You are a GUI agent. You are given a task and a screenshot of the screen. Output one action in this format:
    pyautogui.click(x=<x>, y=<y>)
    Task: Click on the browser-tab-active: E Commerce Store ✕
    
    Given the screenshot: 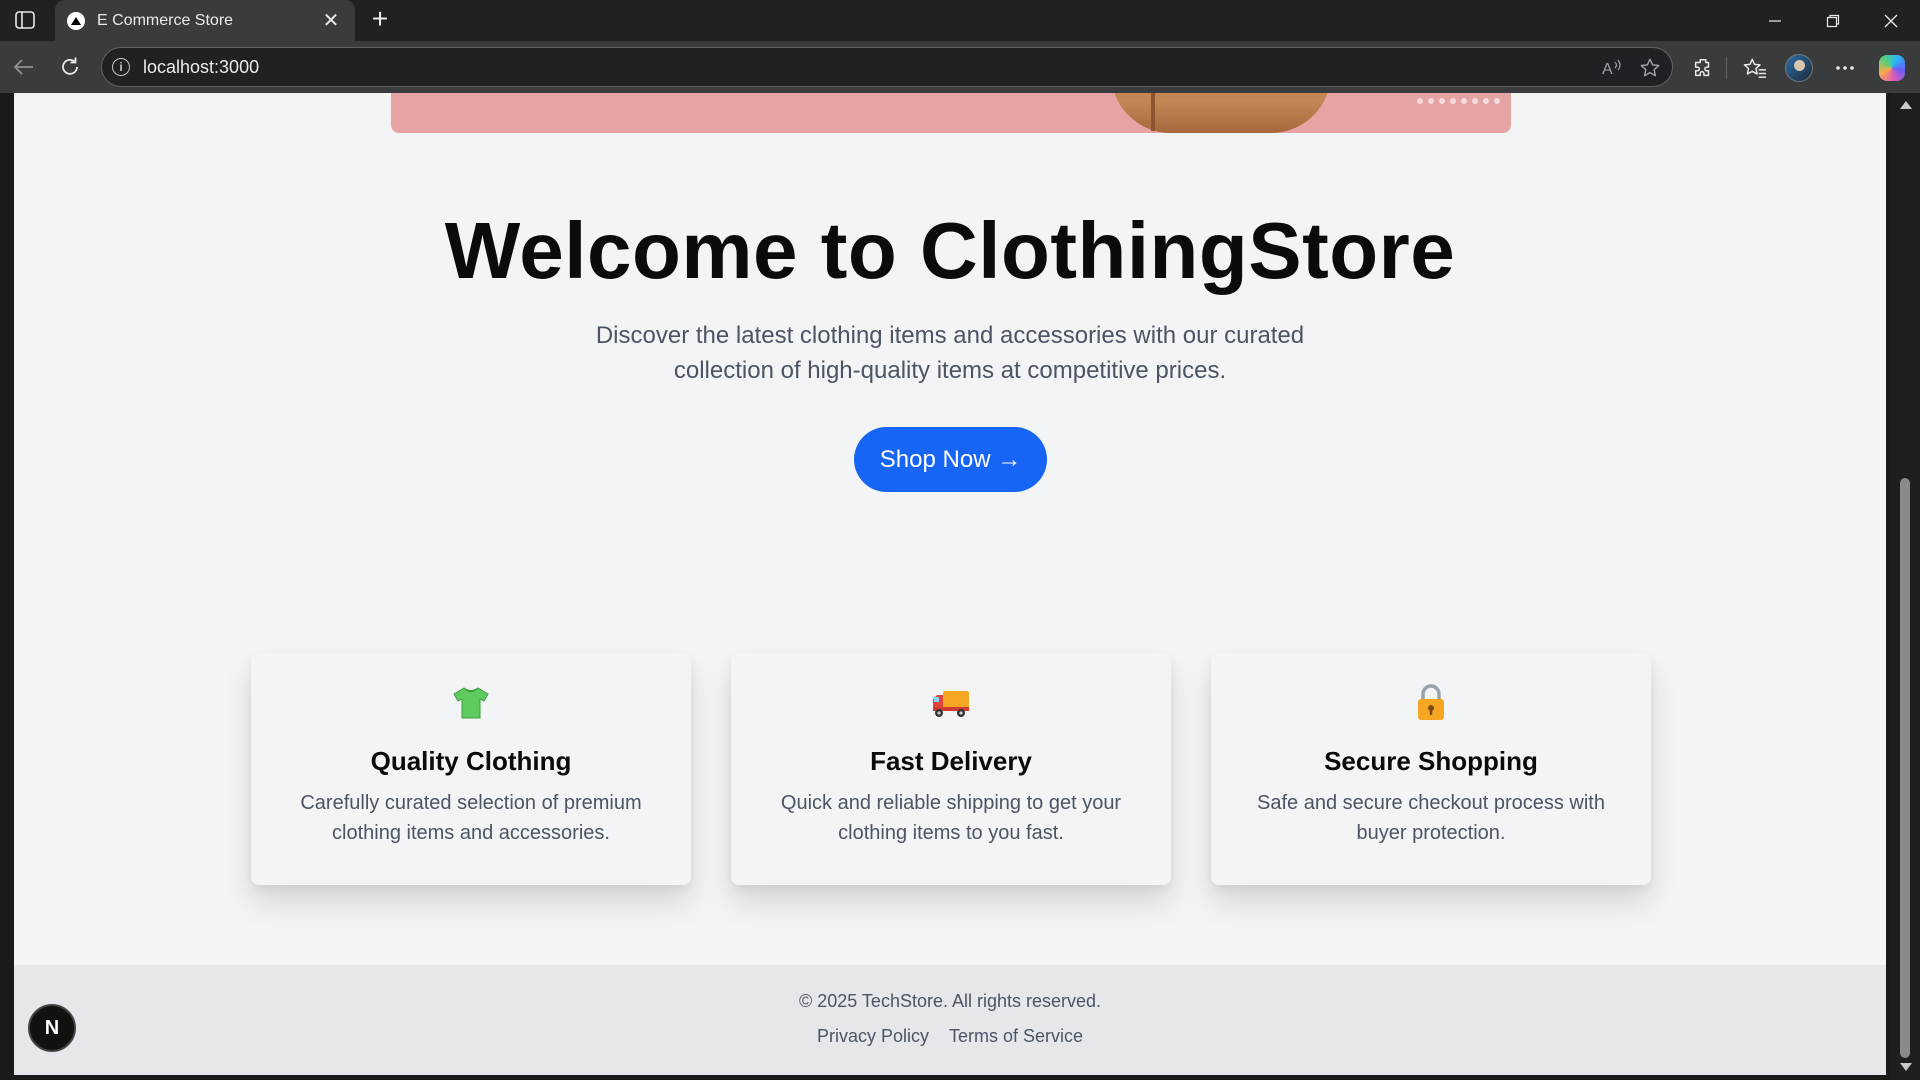 What is the action you would take?
    pyautogui.click(x=205, y=20)
    